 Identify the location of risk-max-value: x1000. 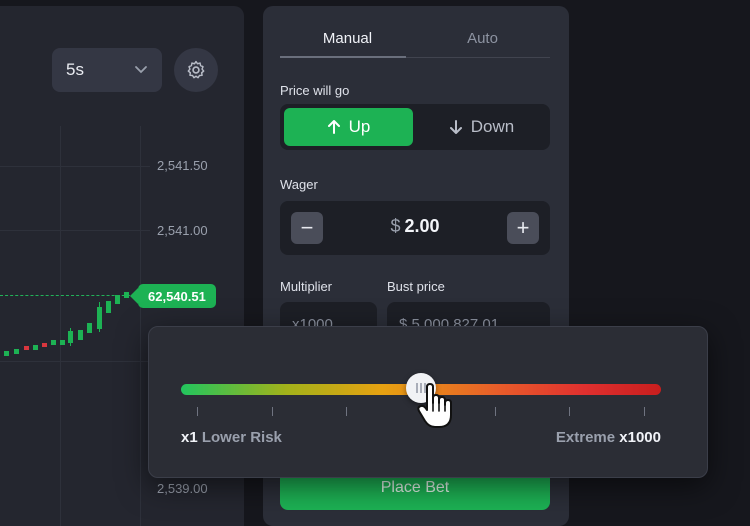
(640, 437).